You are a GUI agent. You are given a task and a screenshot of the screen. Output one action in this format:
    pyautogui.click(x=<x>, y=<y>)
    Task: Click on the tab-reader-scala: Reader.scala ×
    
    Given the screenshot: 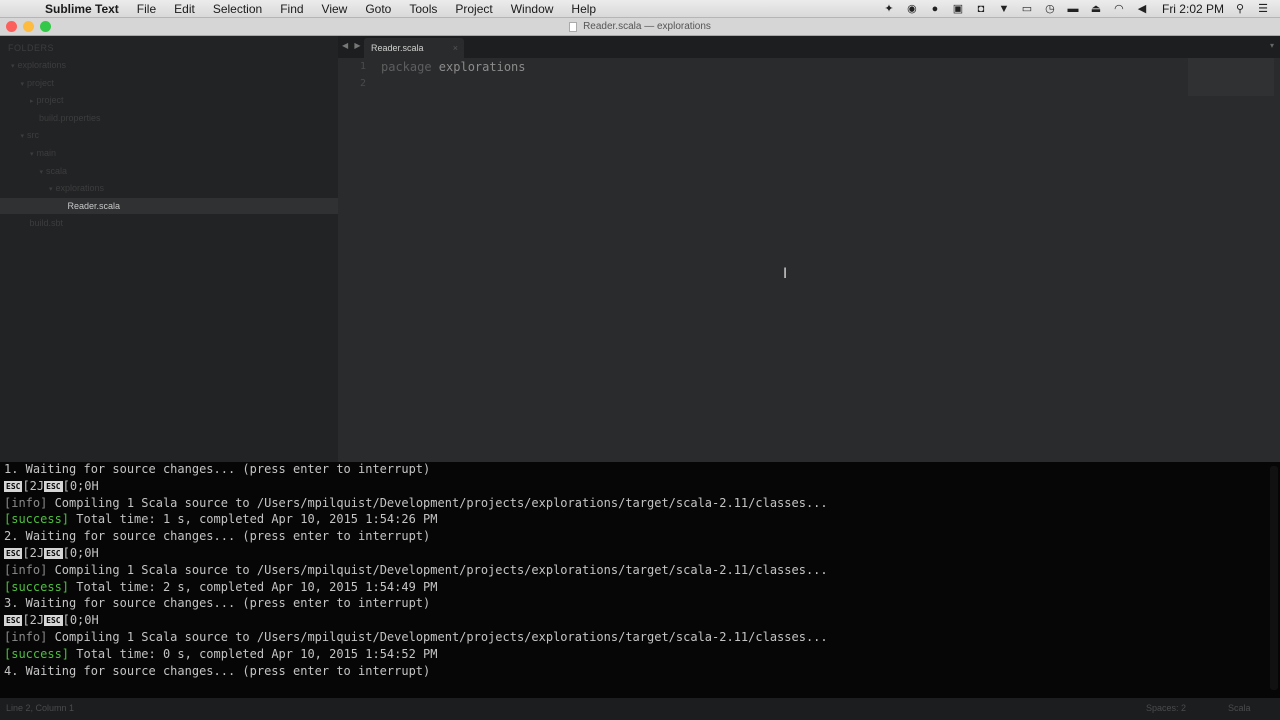 What is the action you would take?
    pyautogui.click(x=414, y=48)
    